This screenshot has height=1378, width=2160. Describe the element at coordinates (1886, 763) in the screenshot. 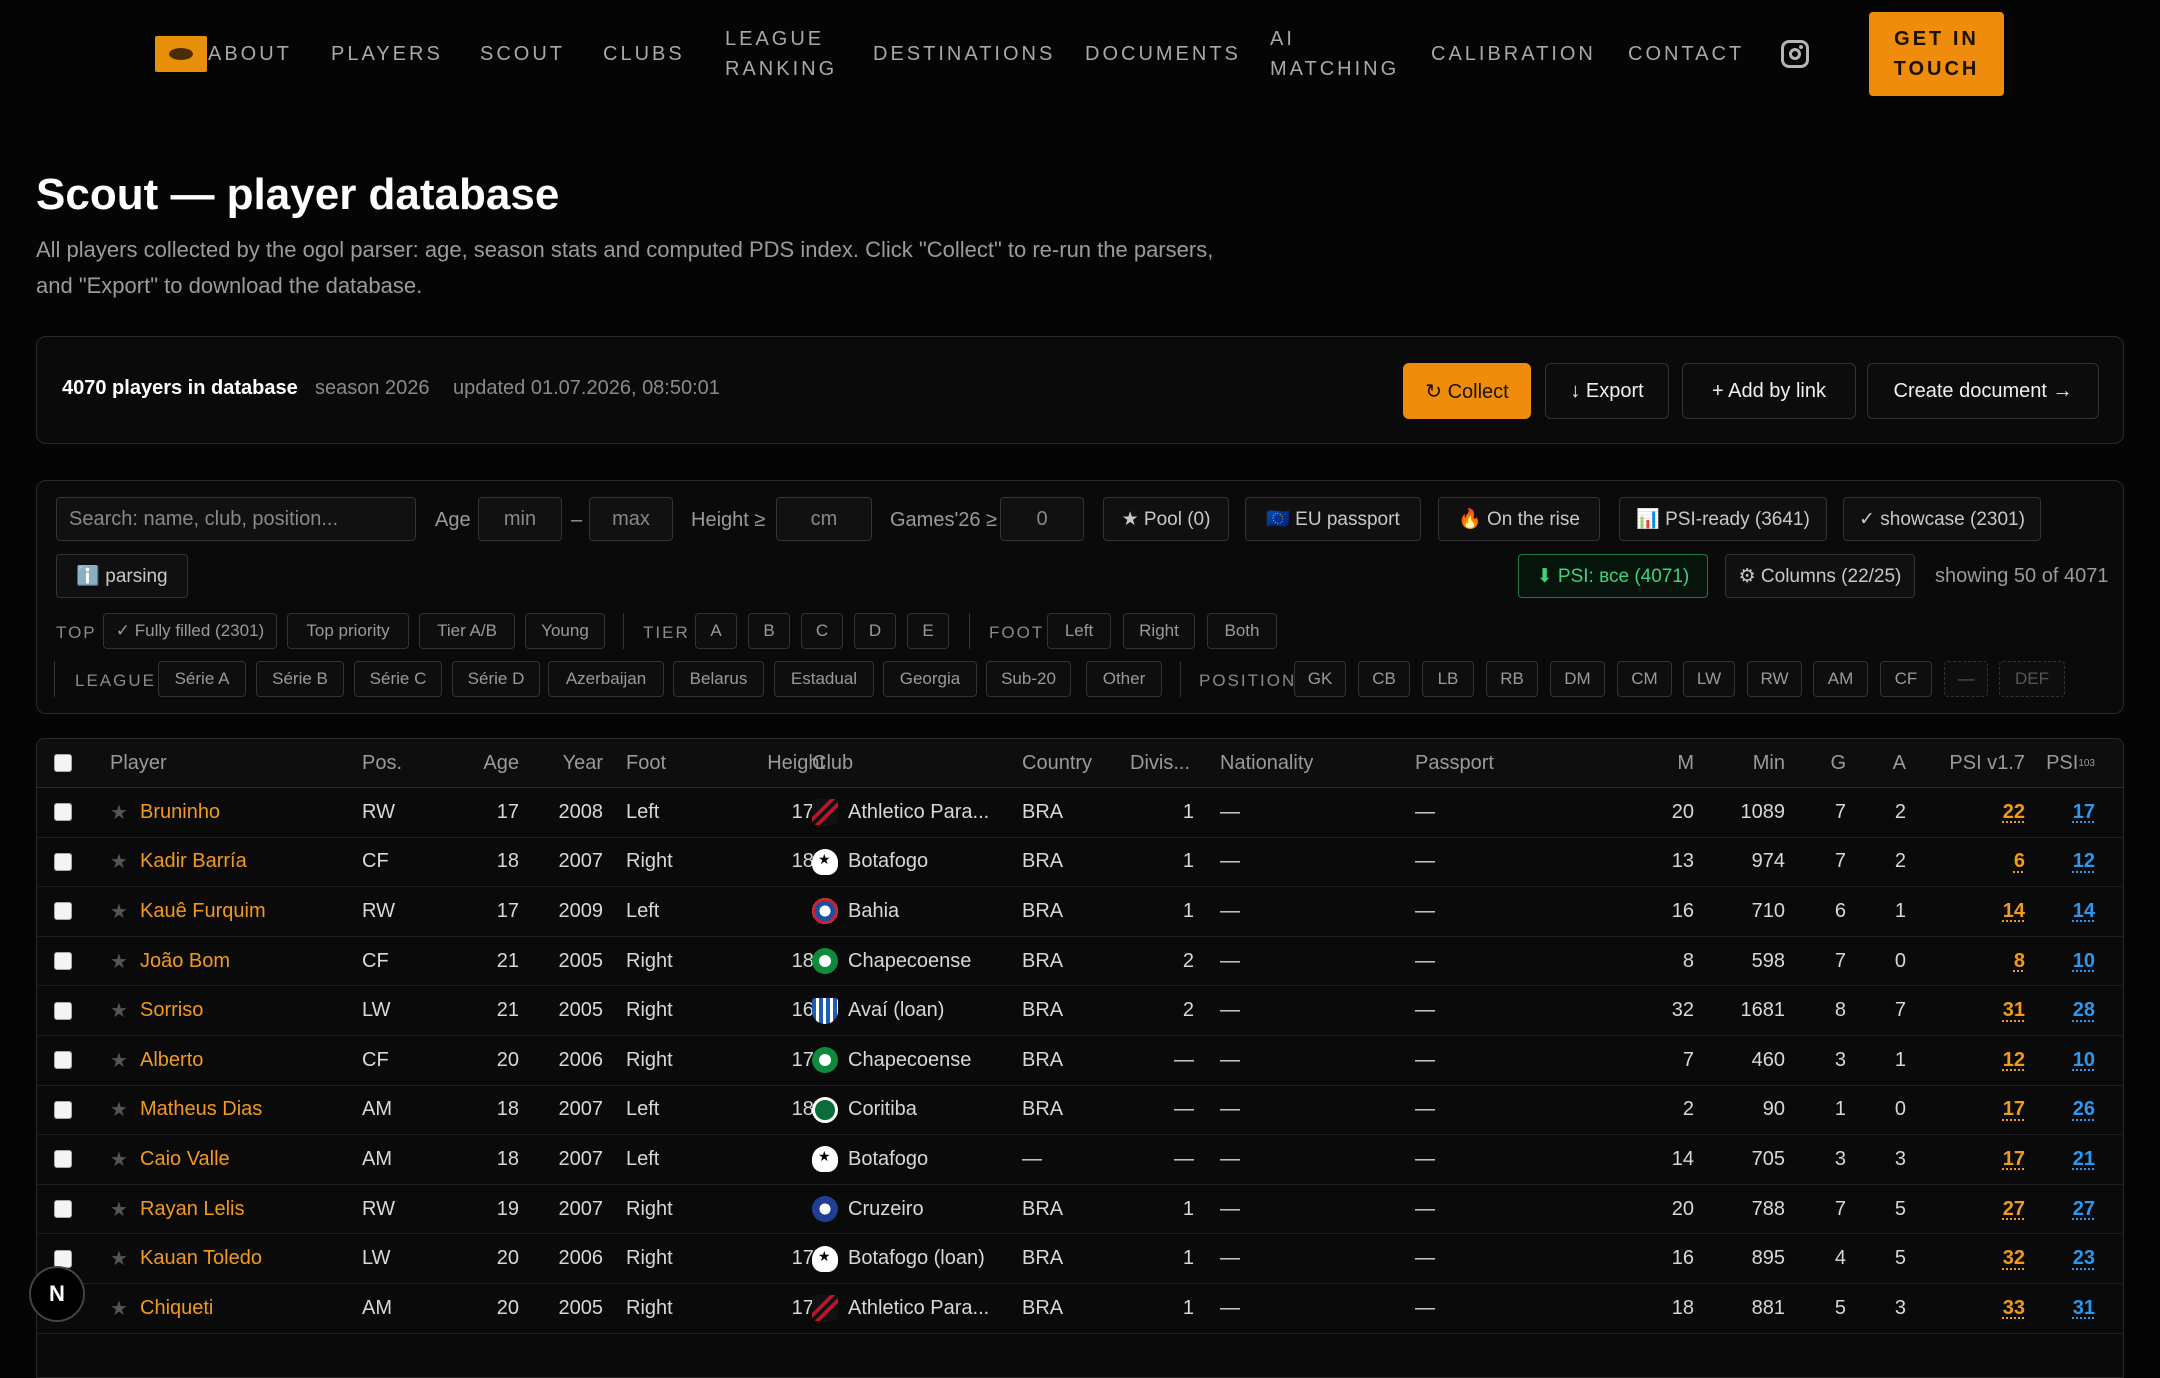

I see `col-a: A` at that location.